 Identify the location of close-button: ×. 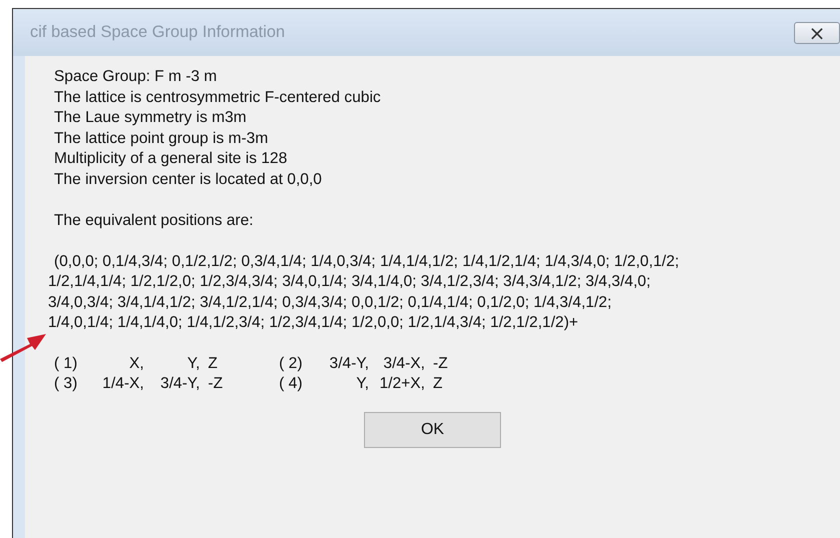
(817, 33).